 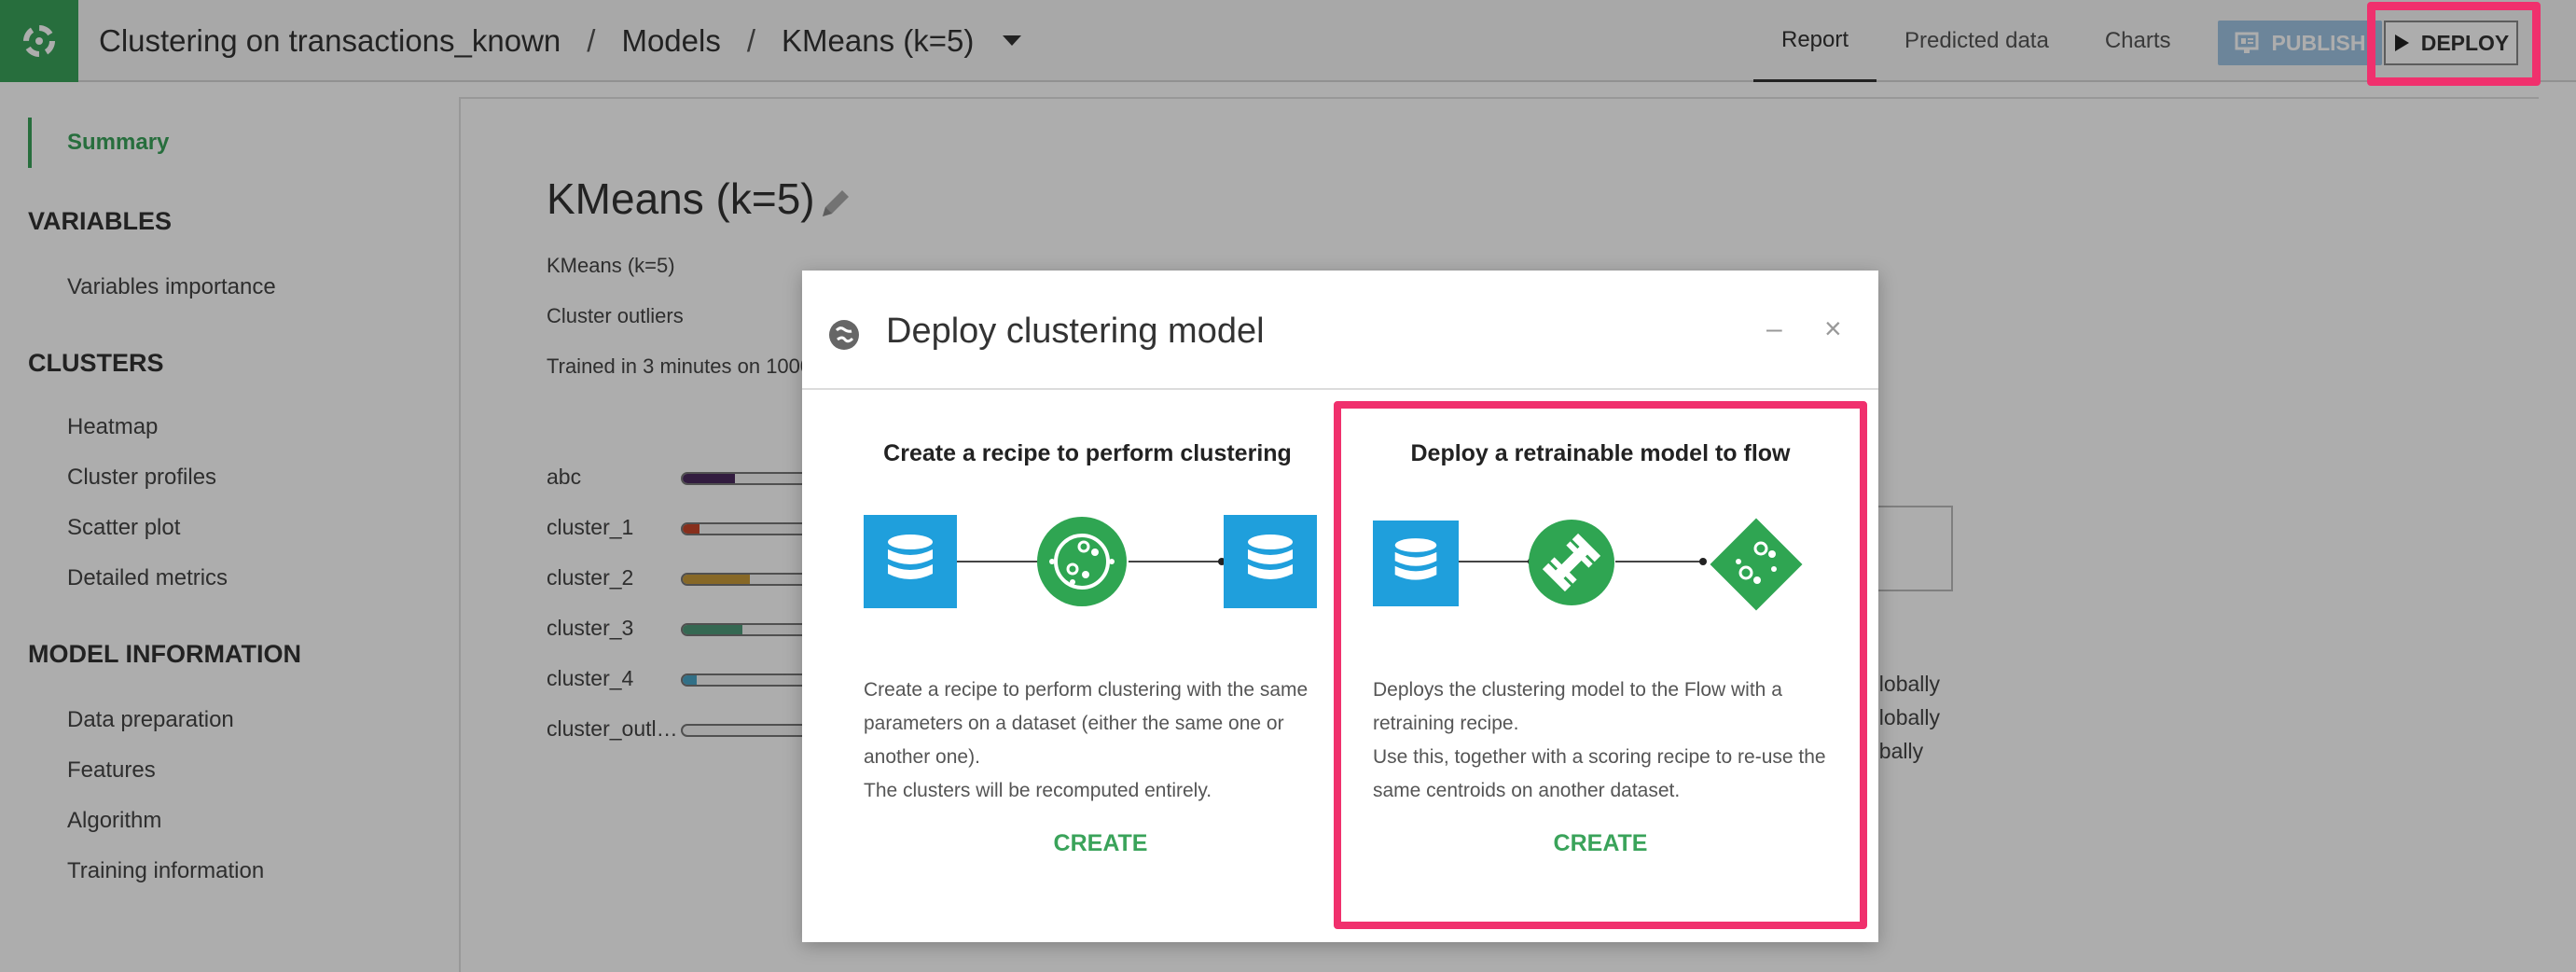 I want to click on option-highlight, so click(x=1600, y=665).